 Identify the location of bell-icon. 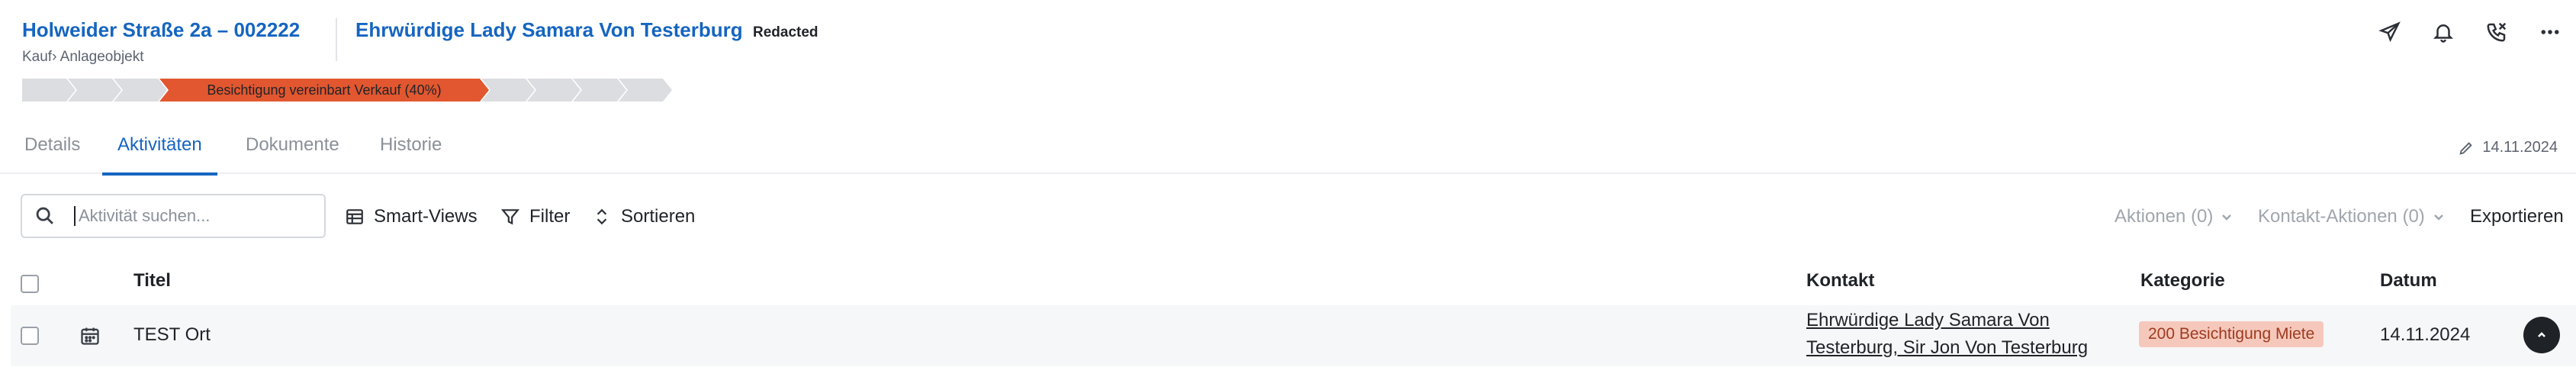
(2443, 33).